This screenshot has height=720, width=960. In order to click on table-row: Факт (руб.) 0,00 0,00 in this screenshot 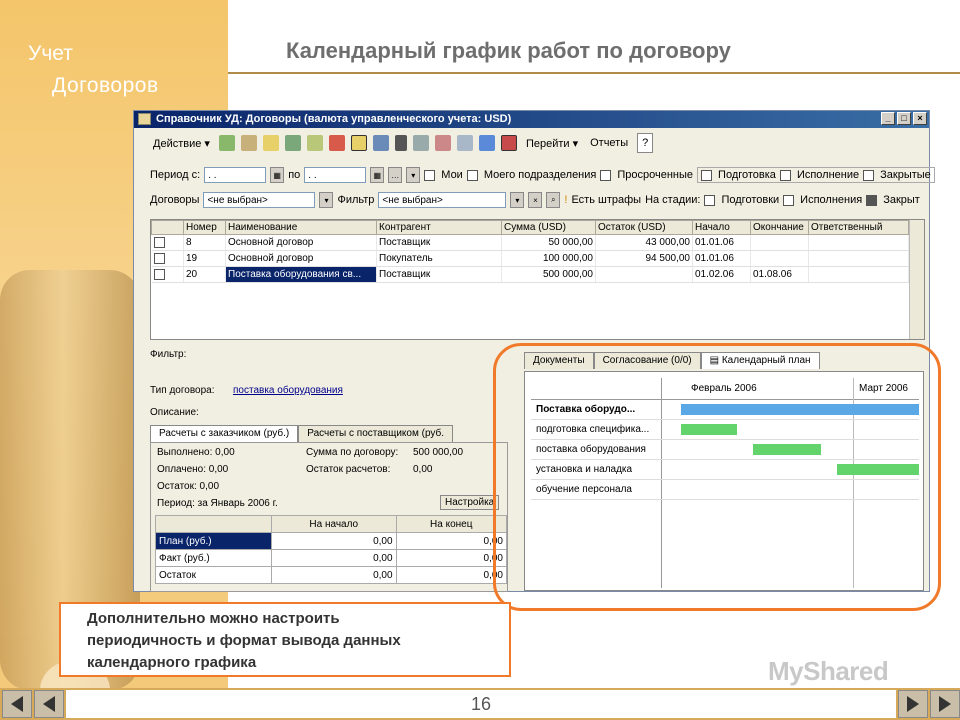, I will do `click(331, 558)`.